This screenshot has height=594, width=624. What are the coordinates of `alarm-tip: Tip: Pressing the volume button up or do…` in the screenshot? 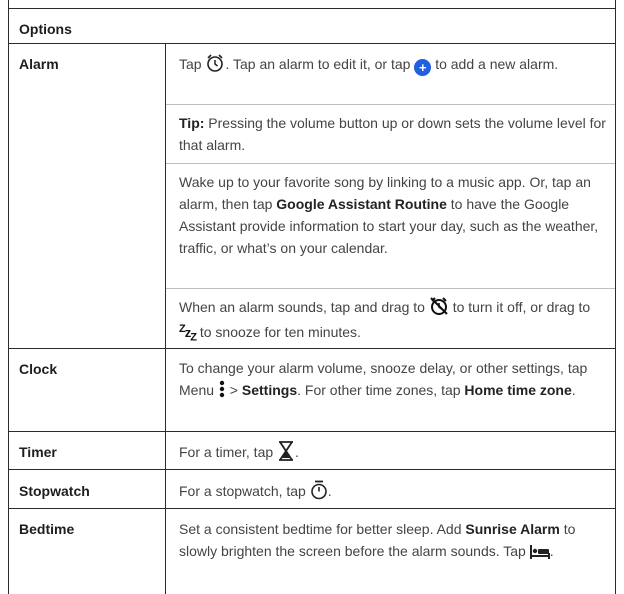 It's located at (392, 134).